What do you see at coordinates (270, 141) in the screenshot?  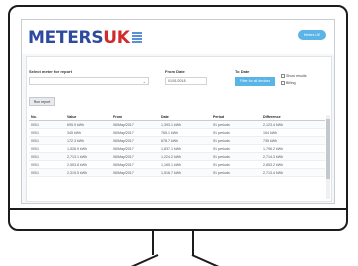 I see `table-cell: 735 kWh` at bounding box center [270, 141].